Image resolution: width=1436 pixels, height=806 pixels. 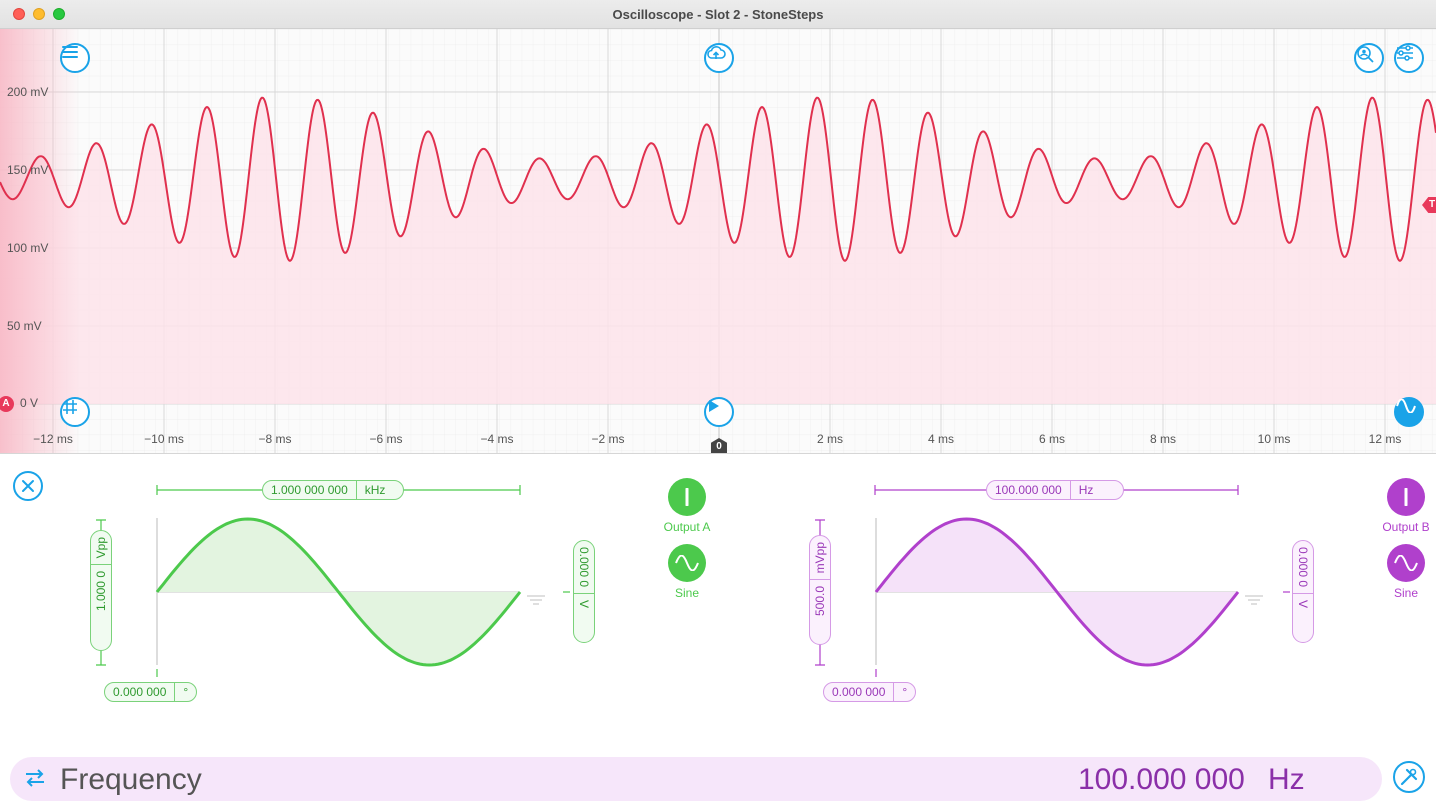 What do you see at coordinates (714, 406) in the screenshot?
I see `play-icon` at bounding box center [714, 406].